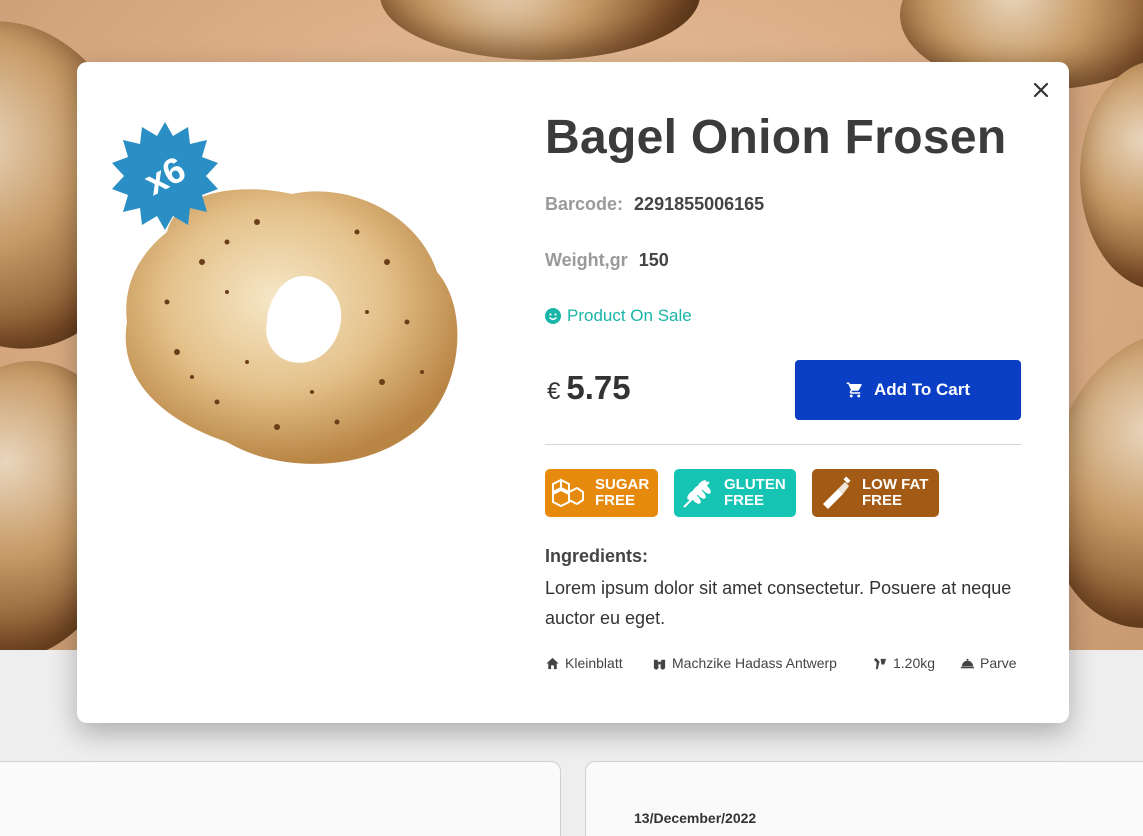 This screenshot has width=1143, height=836. What do you see at coordinates (553, 316) in the screenshot?
I see `smiley-icon` at bounding box center [553, 316].